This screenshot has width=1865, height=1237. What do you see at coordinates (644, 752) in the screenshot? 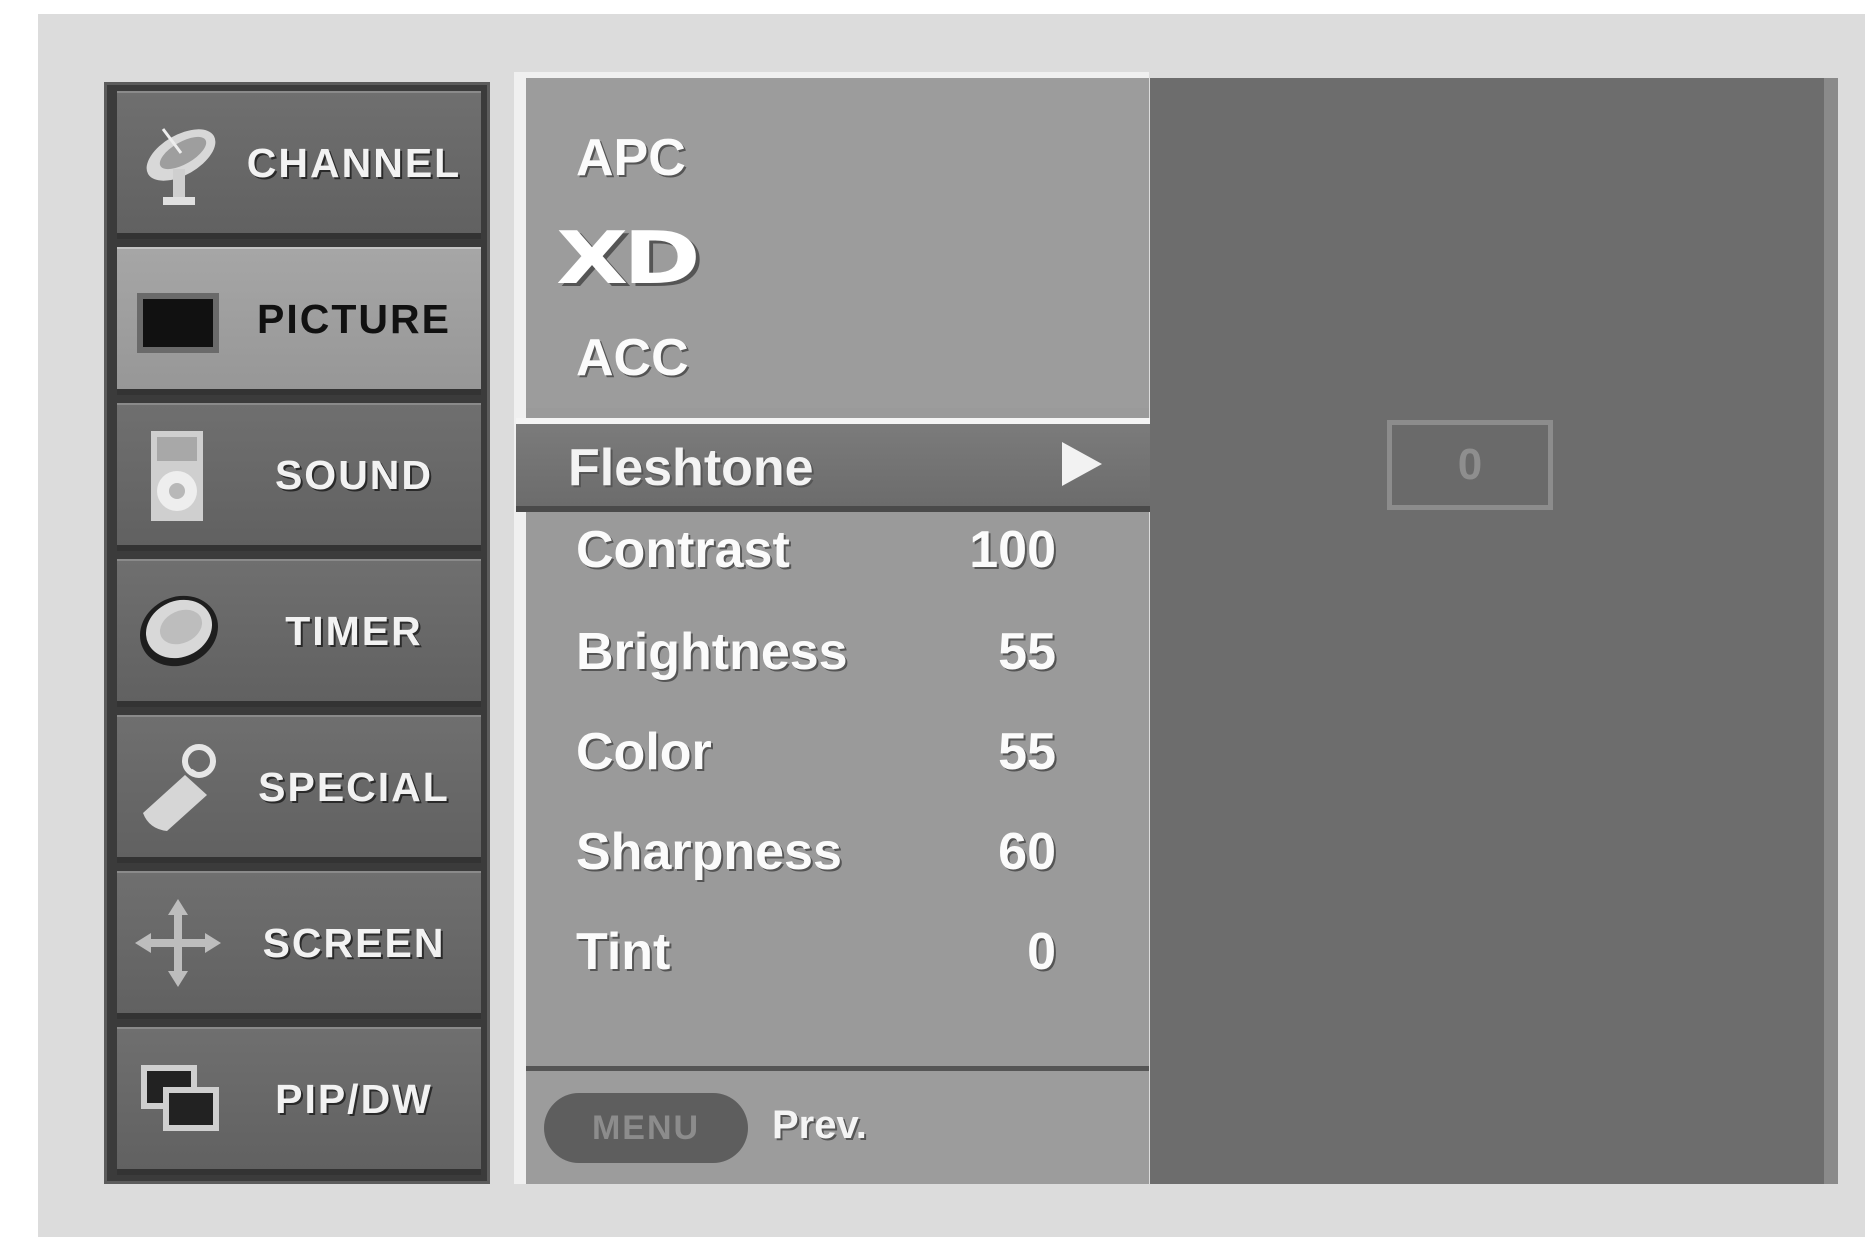
I see `setting-name: Color` at bounding box center [644, 752].